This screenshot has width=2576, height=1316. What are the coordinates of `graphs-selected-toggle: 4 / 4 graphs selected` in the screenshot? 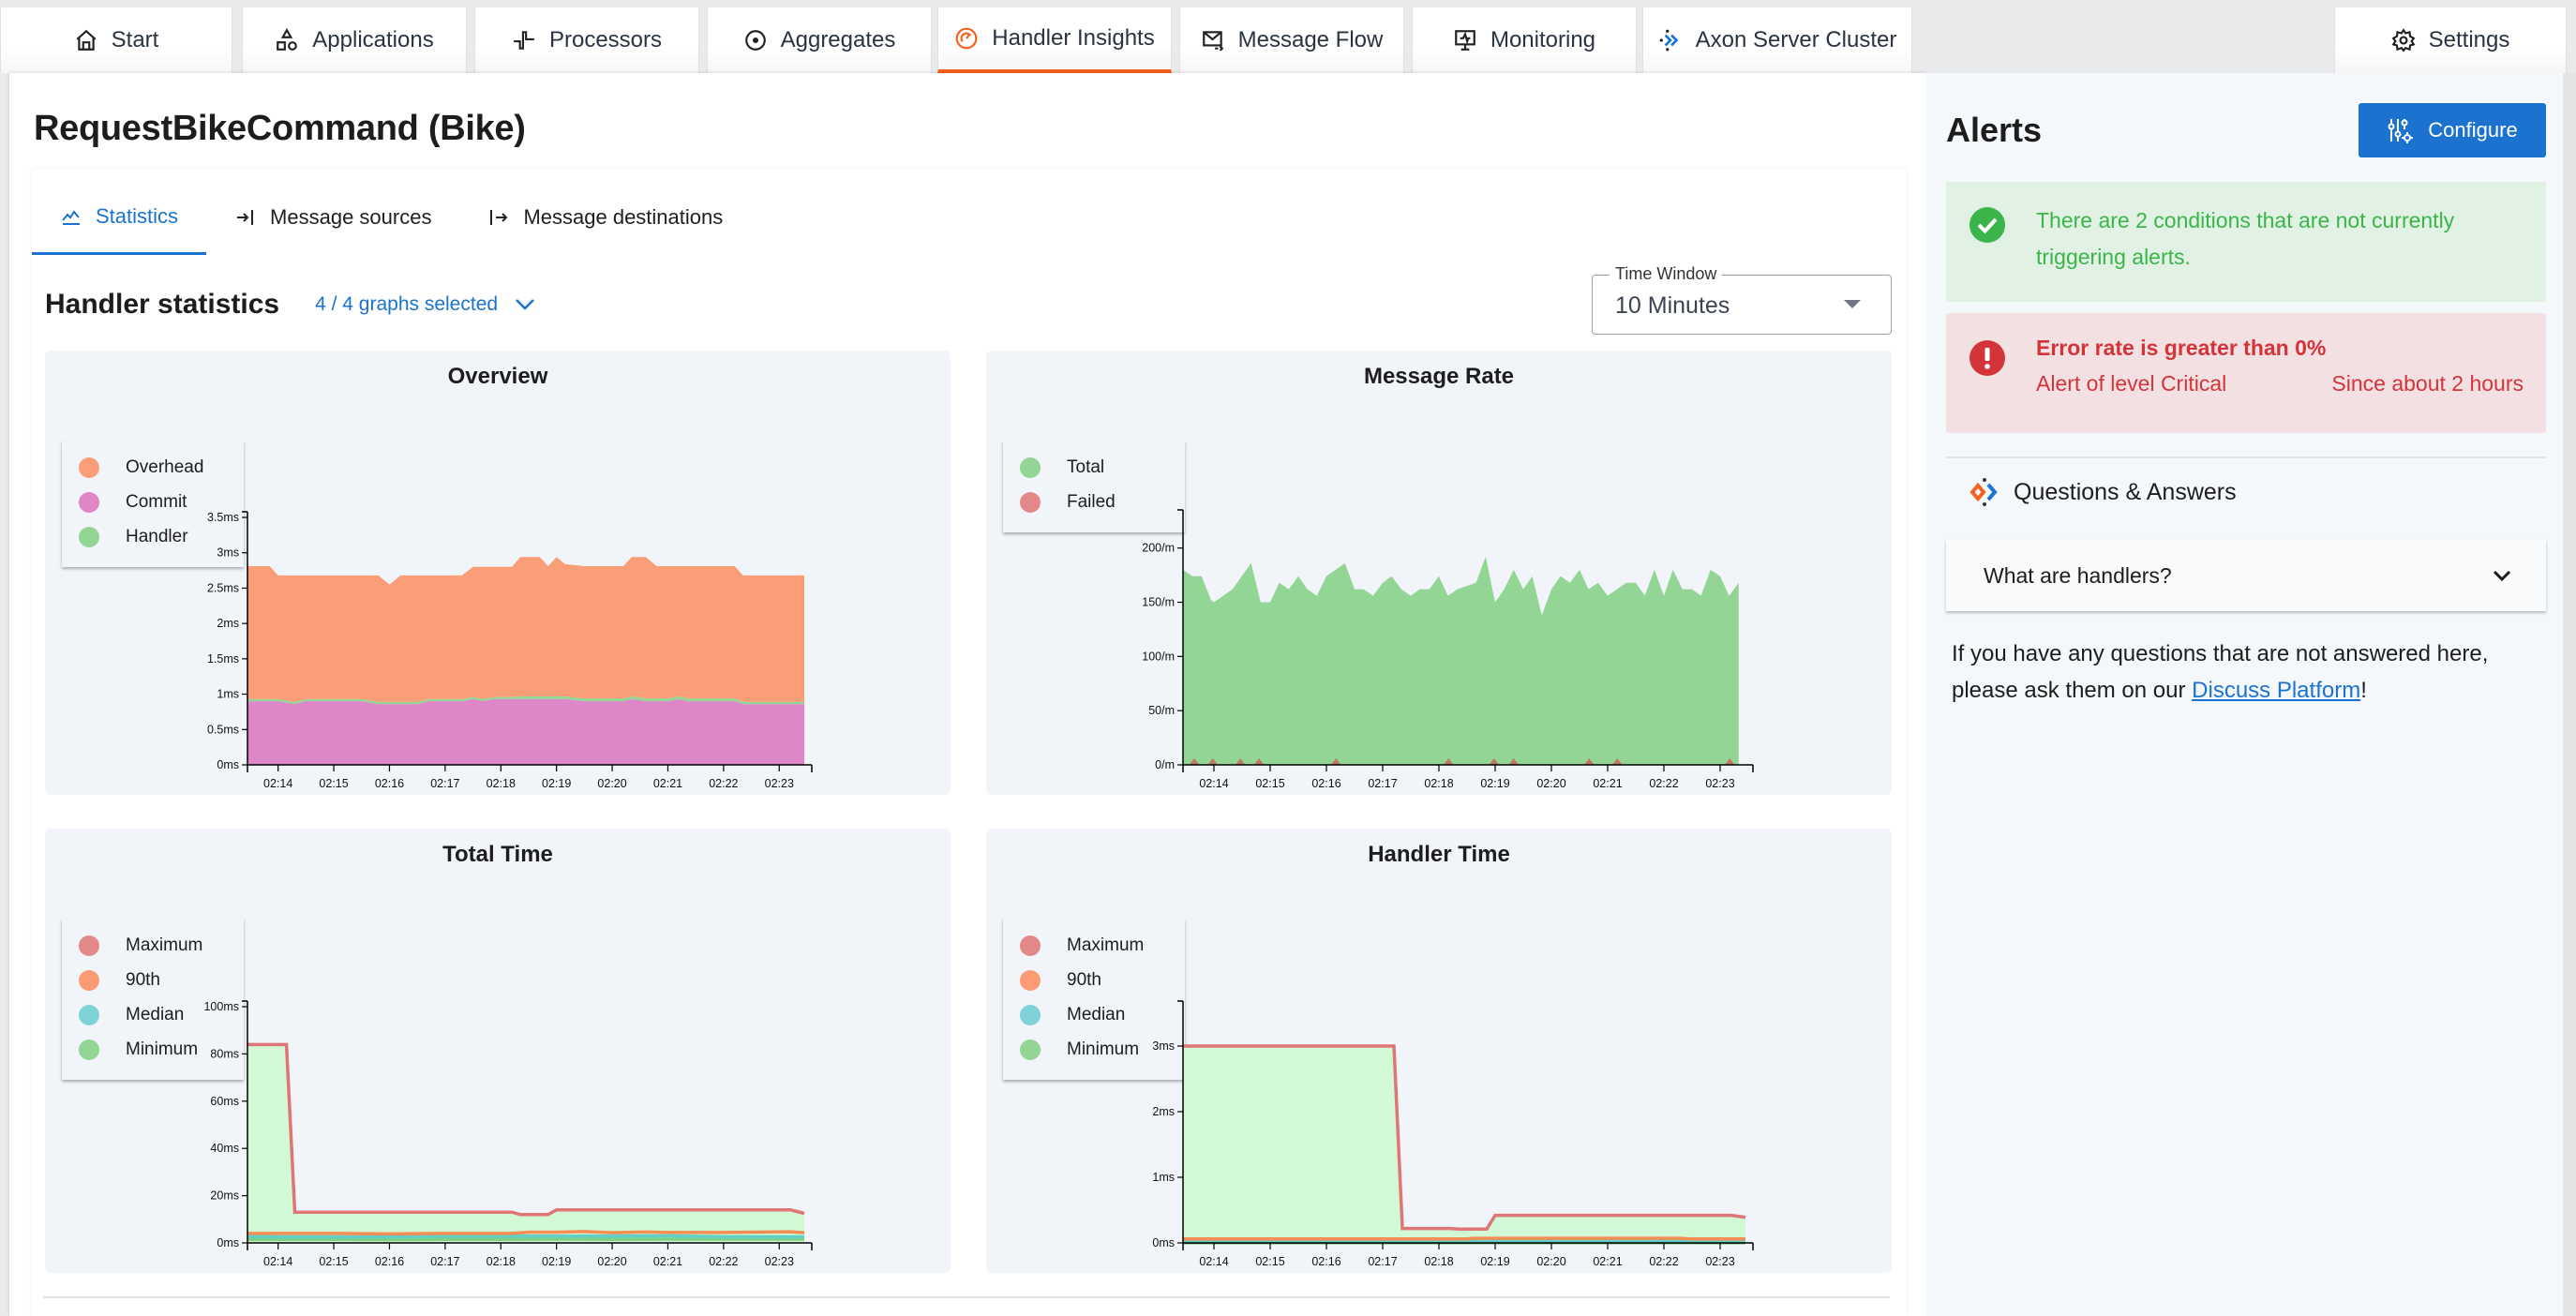 It's located at (425, 305).